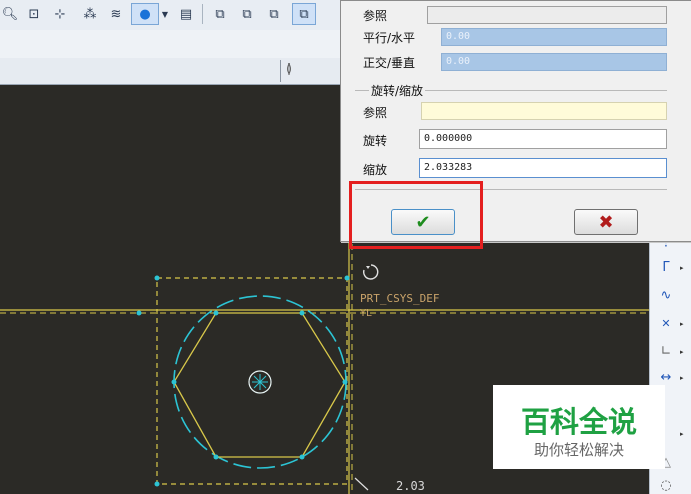 The width and height of the screenshot is (691, 494). Describe the element at coordinates (543, 139) in the screenshot. I see `rotate-input: 0.000000` at that location.